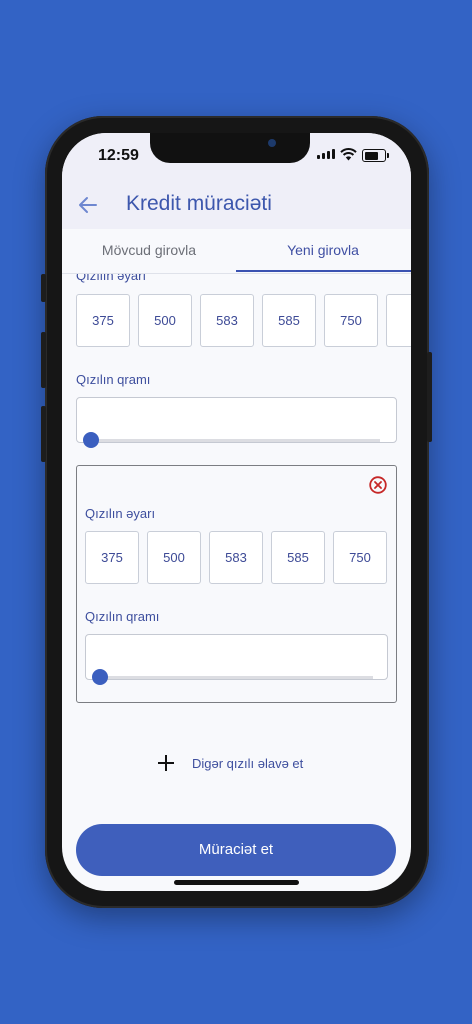  Describe the element at coordinates (272, 143) in the screenshot. I see `camera-icon` at that location.